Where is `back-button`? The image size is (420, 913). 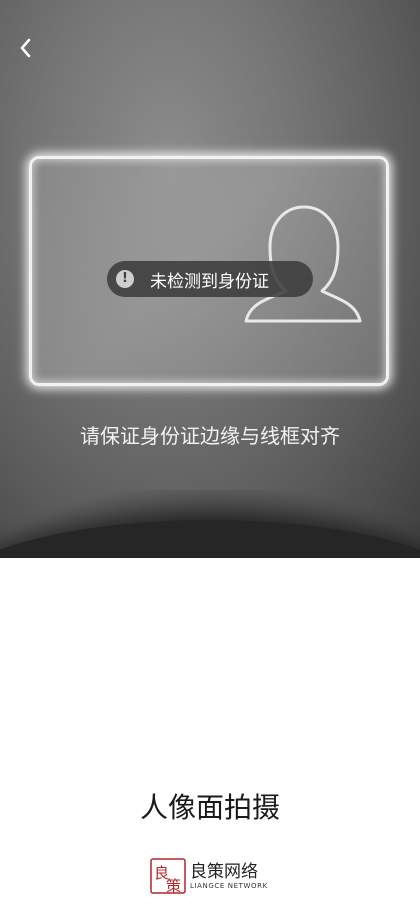
back-button is located at coordinates (26, 48).